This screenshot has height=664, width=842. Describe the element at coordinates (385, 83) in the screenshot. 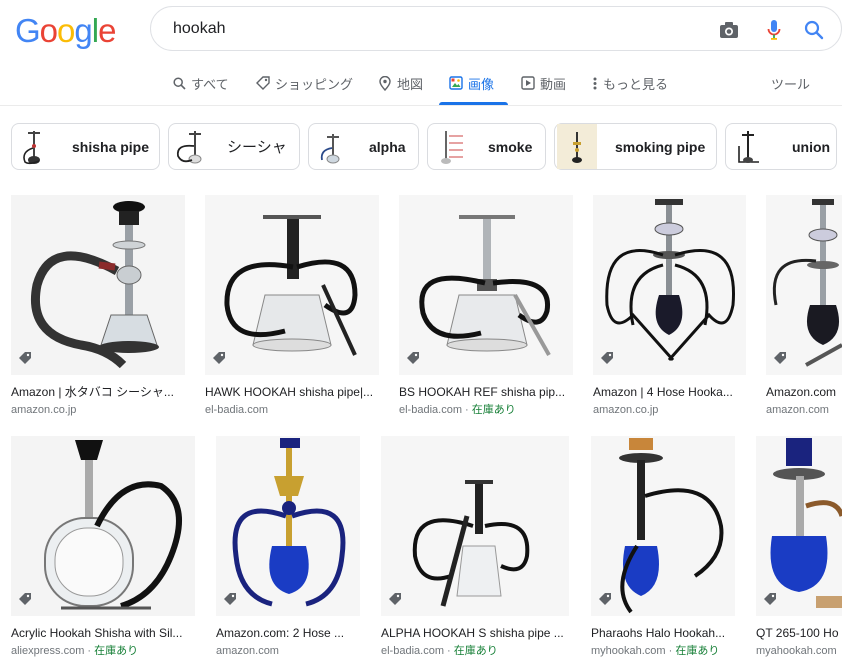

I see `map-pin-icon` at that location.